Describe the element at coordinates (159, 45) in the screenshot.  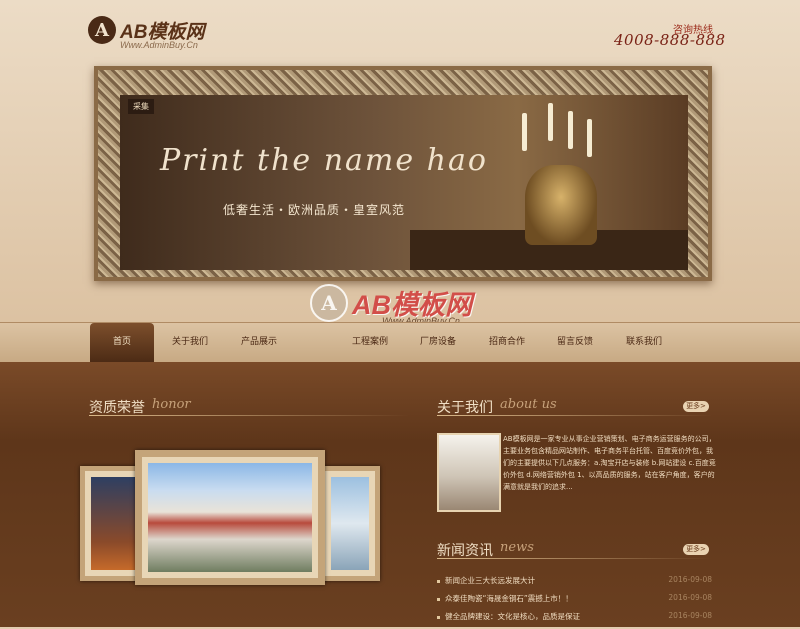
I see `logo-url: Www.AdminBuy.Cn` at that location.